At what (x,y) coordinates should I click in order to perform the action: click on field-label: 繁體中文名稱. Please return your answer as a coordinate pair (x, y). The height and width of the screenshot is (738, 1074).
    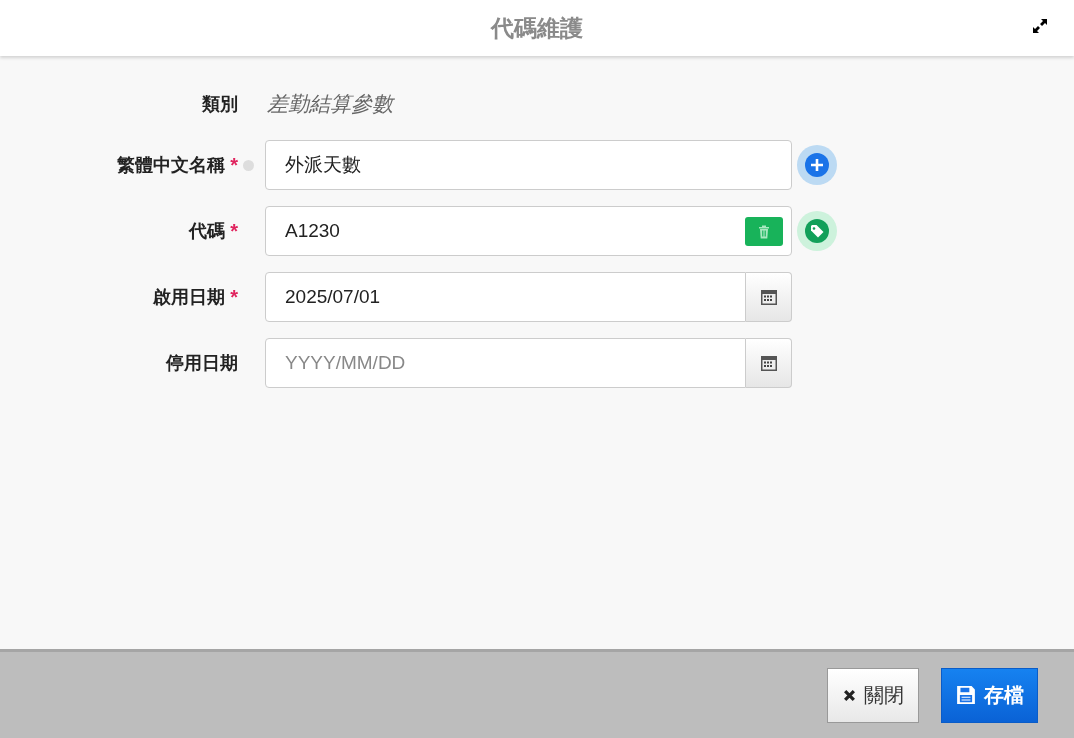
    Looking at the image, I should click on (171, 165).